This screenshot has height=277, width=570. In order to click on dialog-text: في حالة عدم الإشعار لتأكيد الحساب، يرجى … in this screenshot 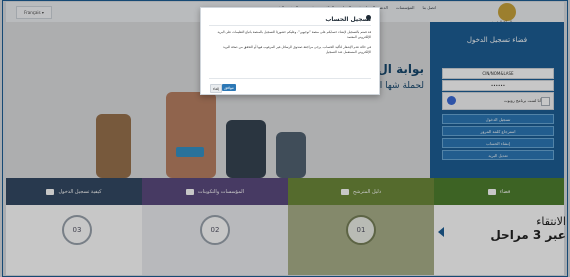, I will do `click(297, 49)`.